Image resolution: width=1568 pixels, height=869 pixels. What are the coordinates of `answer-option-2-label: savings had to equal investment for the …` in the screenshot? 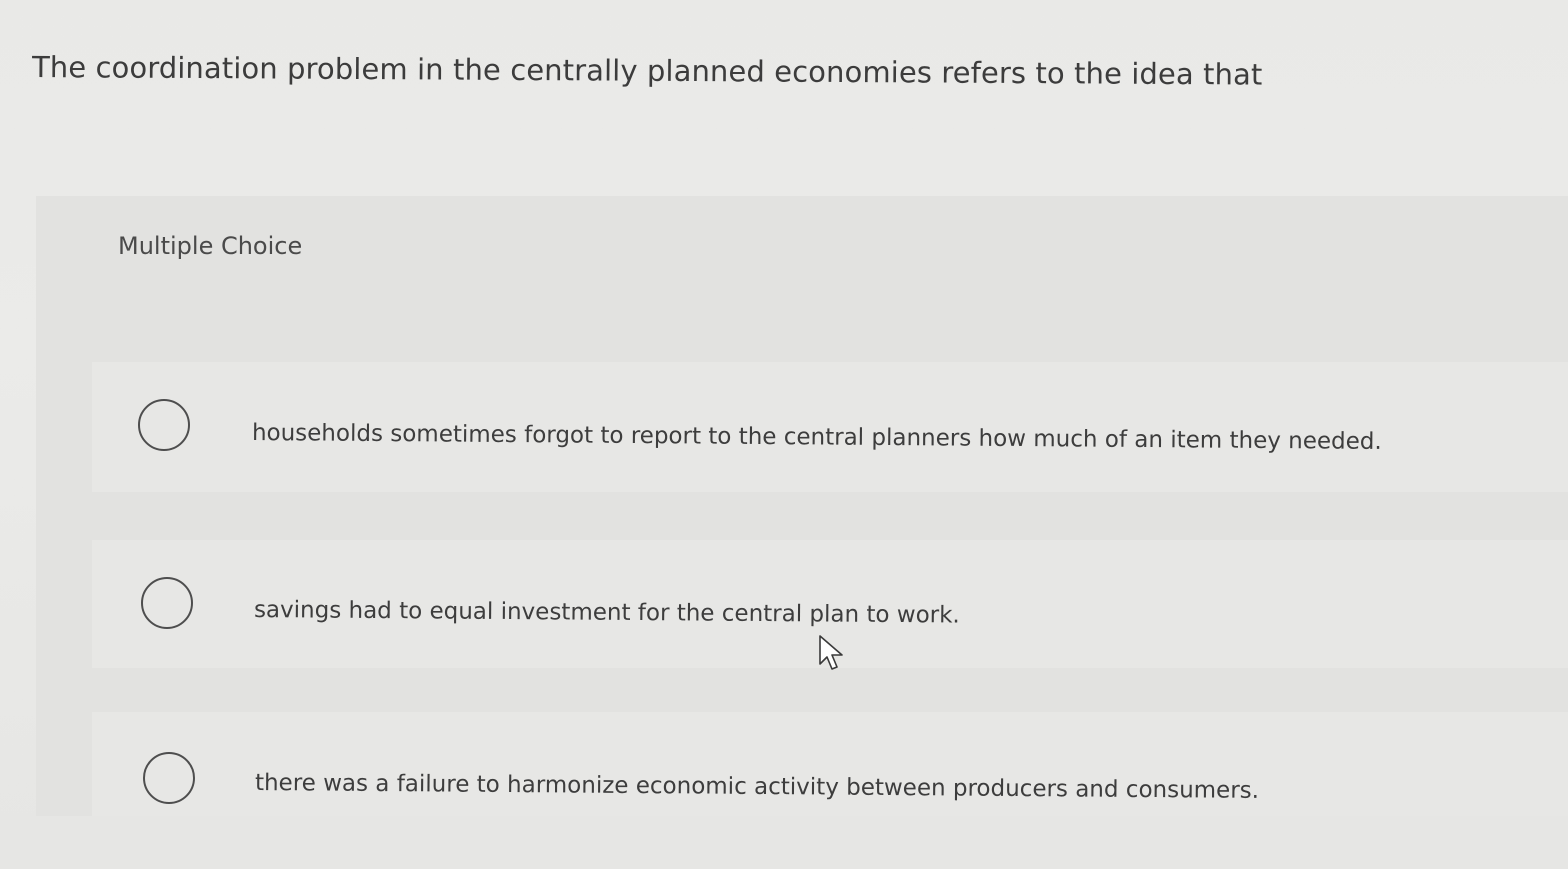 It's located at (607, 613).